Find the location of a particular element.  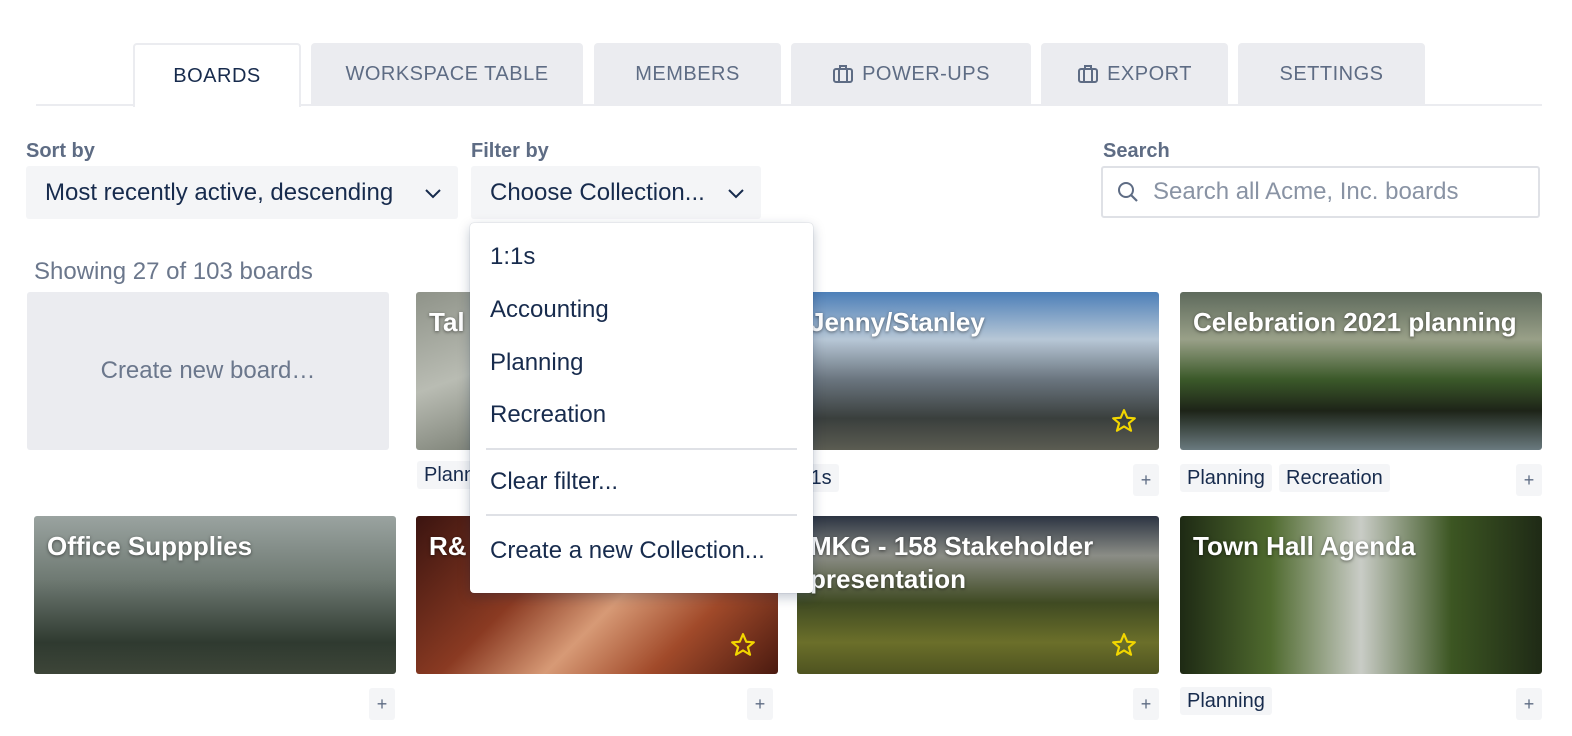

filter-option: 1:1s is located at coordinates (512, 257).